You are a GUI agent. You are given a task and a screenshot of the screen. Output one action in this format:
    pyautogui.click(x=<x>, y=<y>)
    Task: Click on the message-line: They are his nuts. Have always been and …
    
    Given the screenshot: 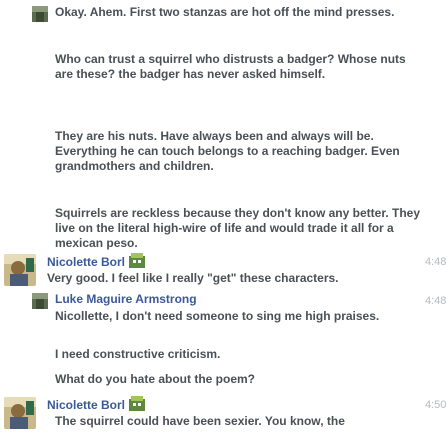 What is the action you would take?
    pyautogui.click(x=227, y=151)
    